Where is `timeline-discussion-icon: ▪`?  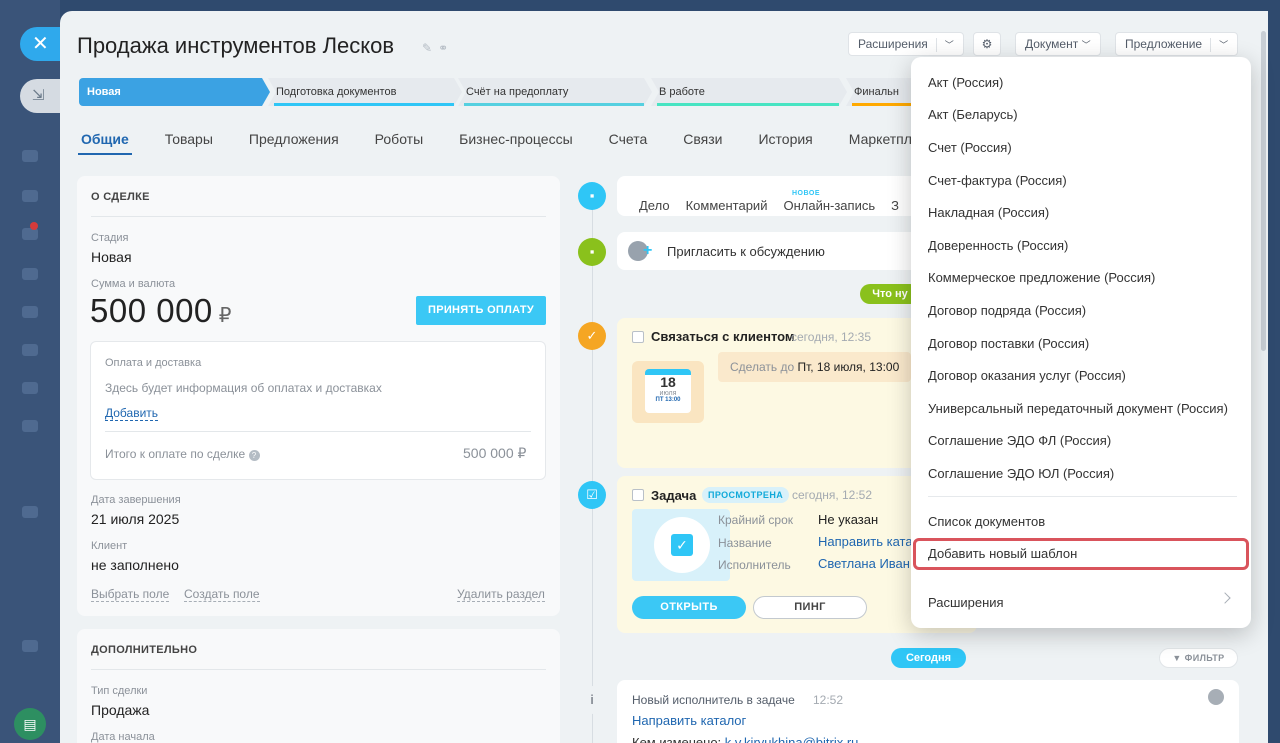 timeline-discussion-icon: ▪ is located at coordinates (592, 252).